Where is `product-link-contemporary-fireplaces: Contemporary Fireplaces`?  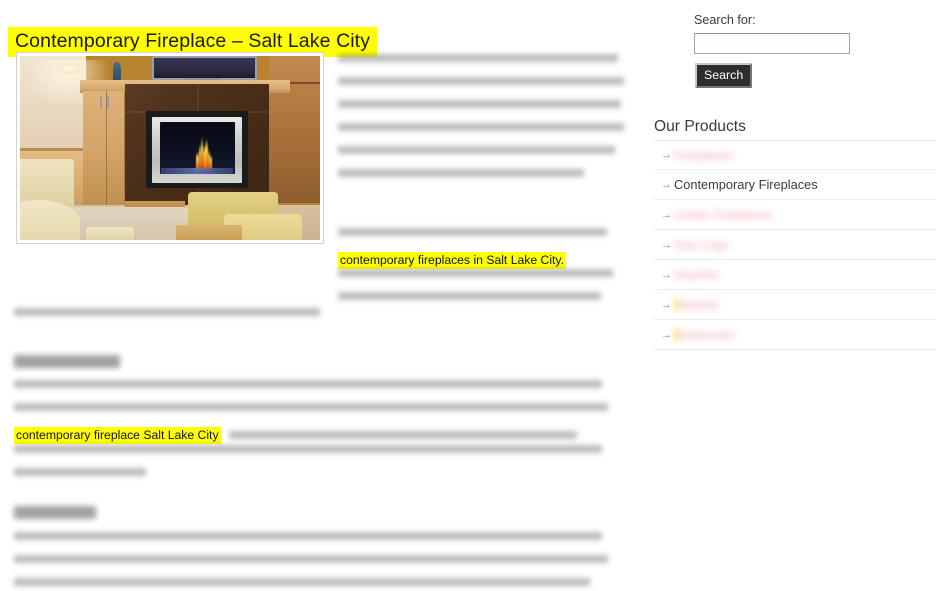
product-link-contemporary-fireplaces: Contemporary Fireplaces is located at coordinates (746, 184).